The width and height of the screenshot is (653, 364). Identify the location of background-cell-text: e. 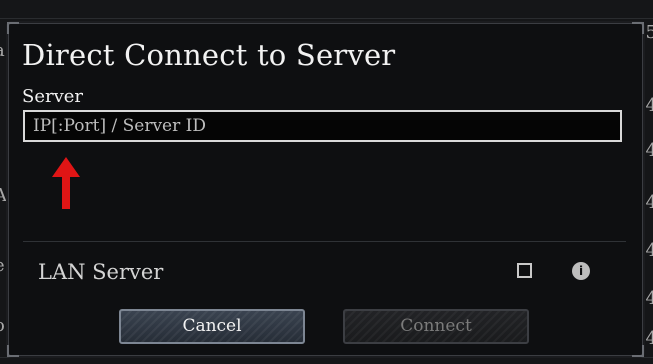
(2, 265).